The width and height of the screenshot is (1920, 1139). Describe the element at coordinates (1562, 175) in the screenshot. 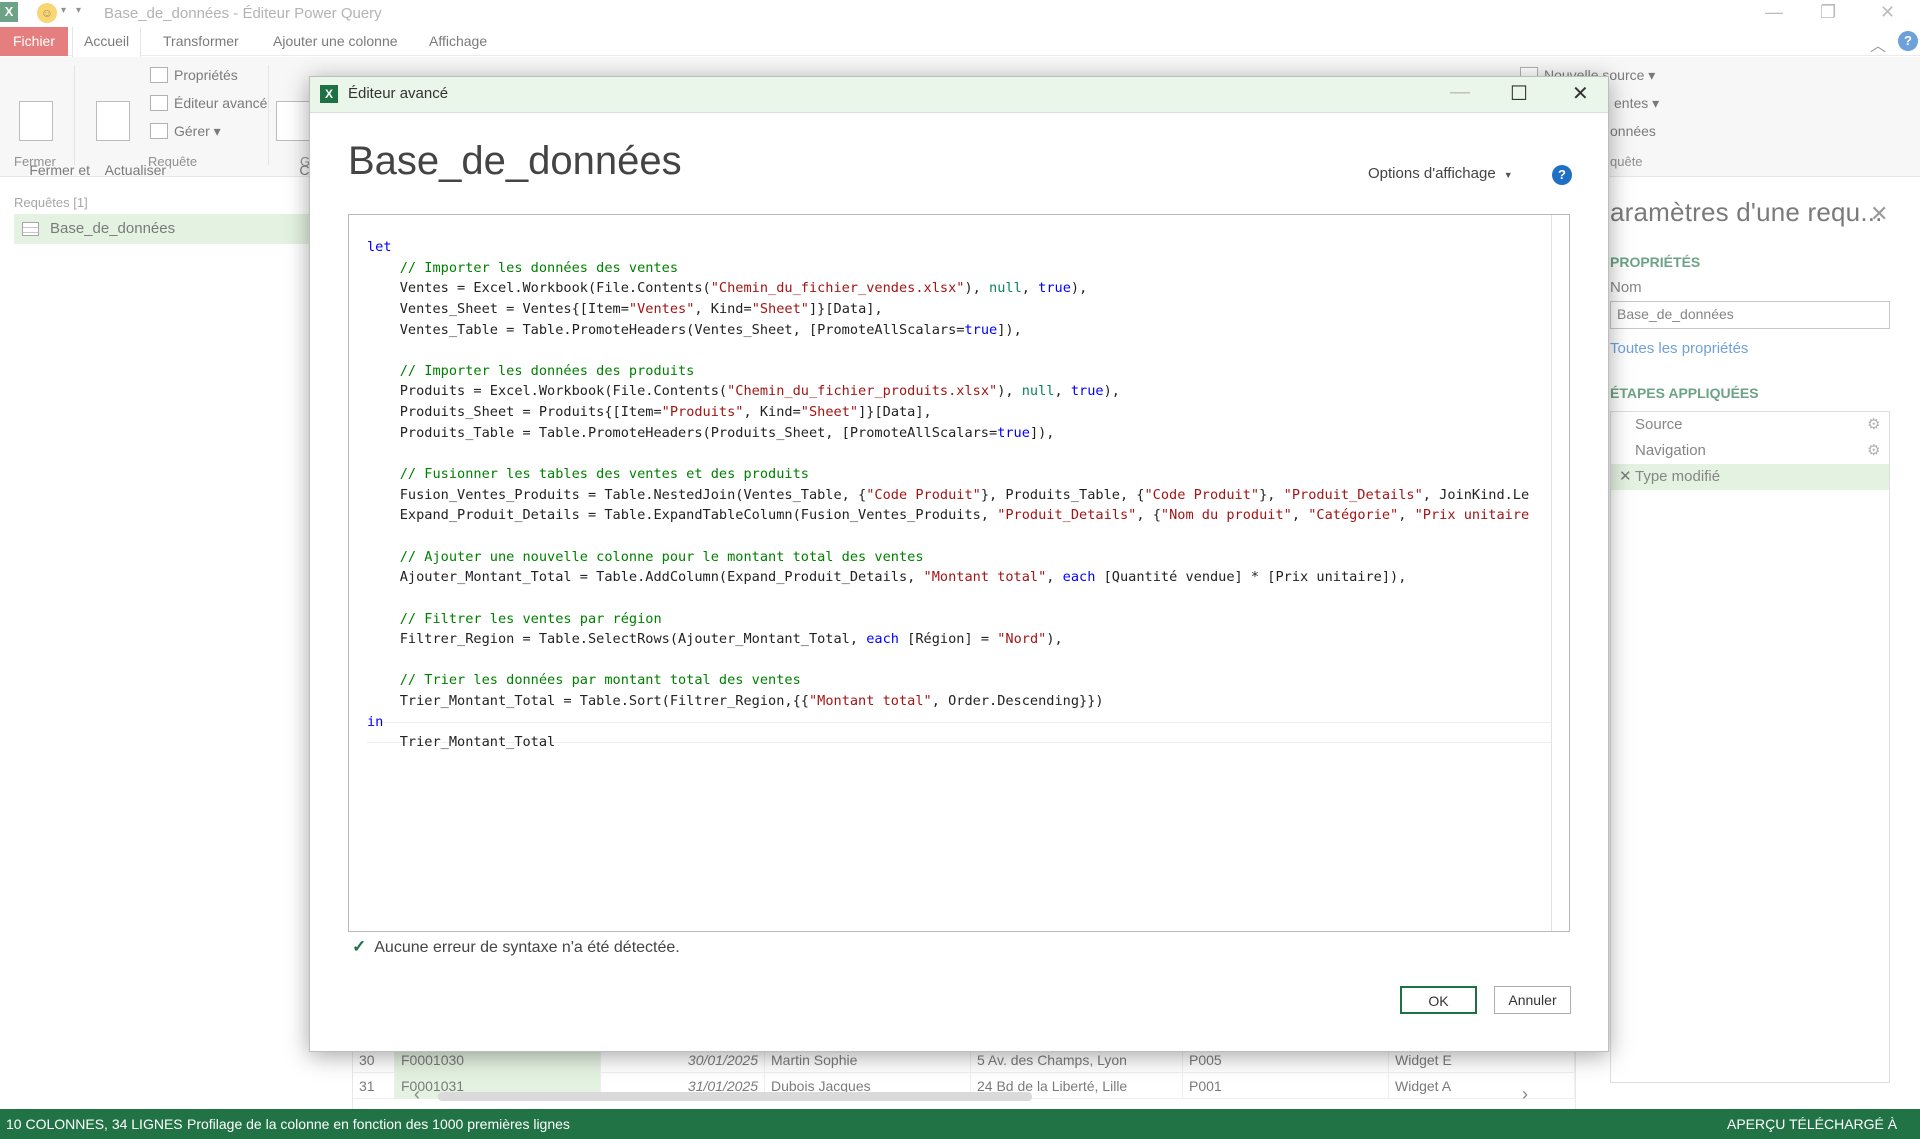

I see `help-icon: ?` at that location.